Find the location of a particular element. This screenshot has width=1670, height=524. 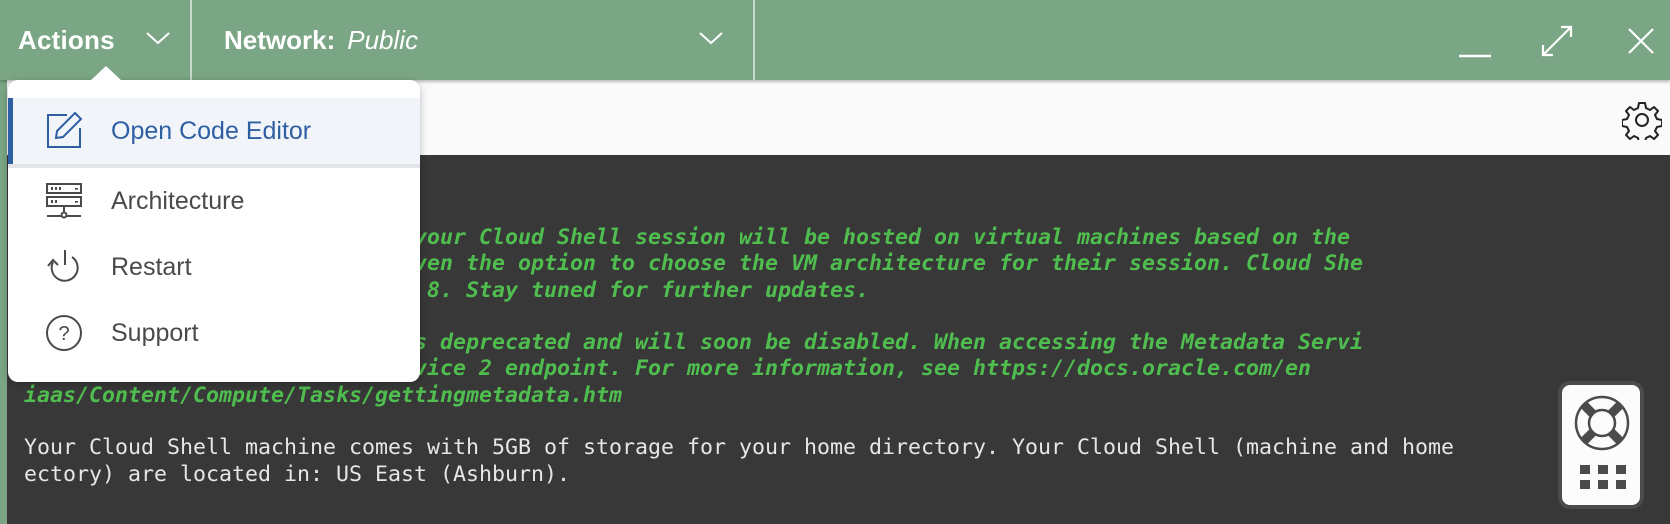

close-button is located at coordinates (1641, 41).